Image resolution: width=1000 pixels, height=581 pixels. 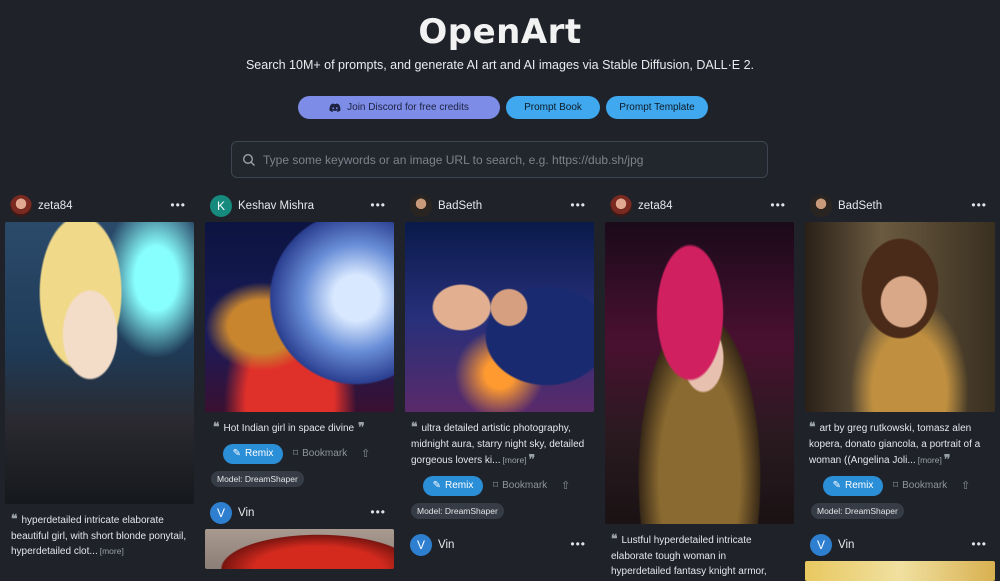 What do you see at coordinates (408, 107) in the screenshot?
I see `join-discord-label: Join Discord for free credits` at bounding box center [408, 107].